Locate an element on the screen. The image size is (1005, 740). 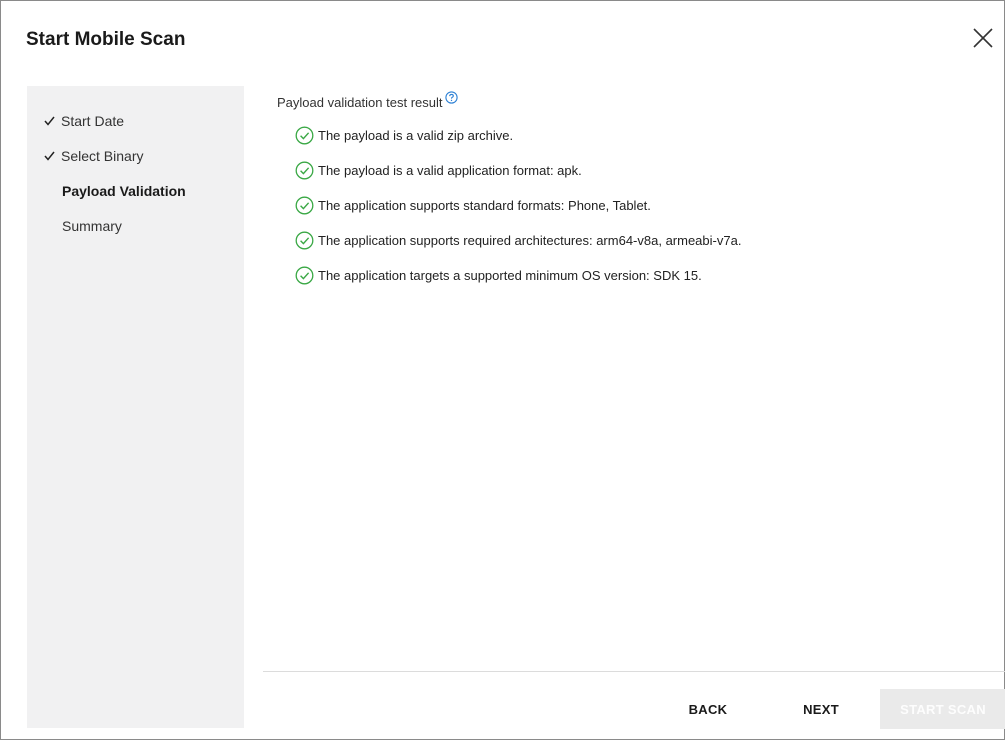
step-summary: Summary is located at coordinates (92, 226).